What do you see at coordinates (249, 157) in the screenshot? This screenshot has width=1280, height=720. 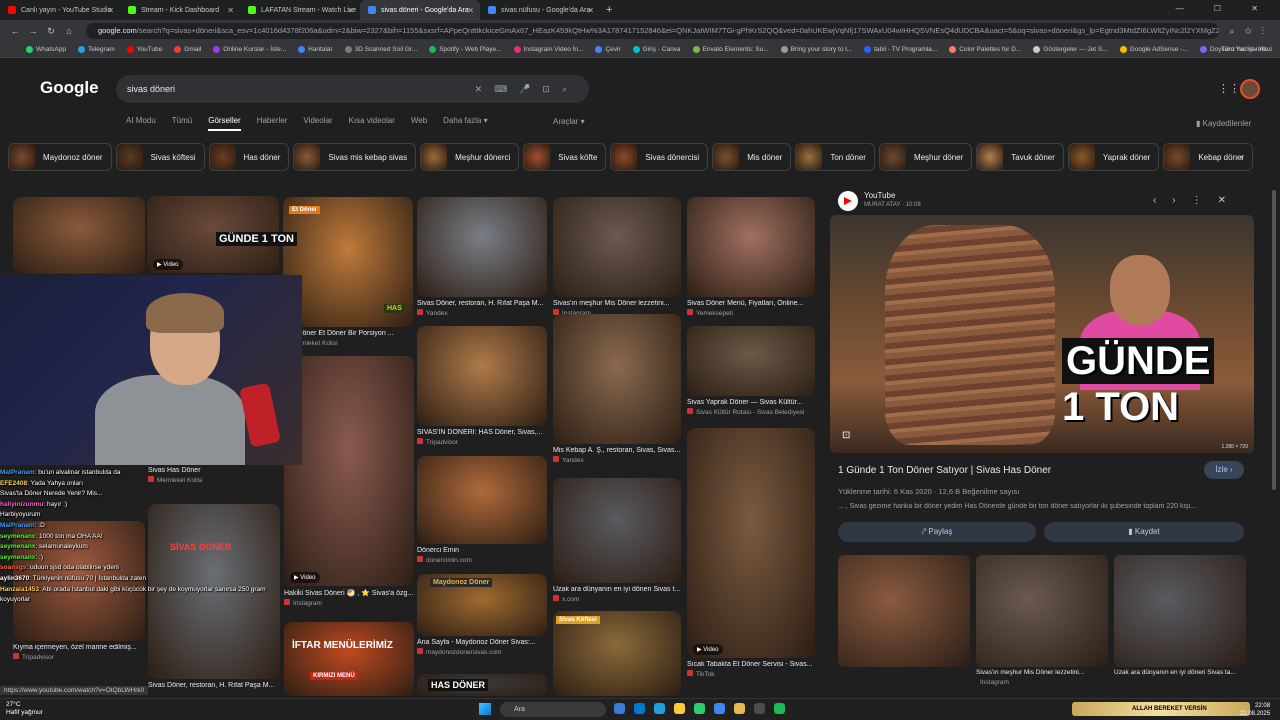 I see `chip-item: Has döner` at bounding box center [249, 157].